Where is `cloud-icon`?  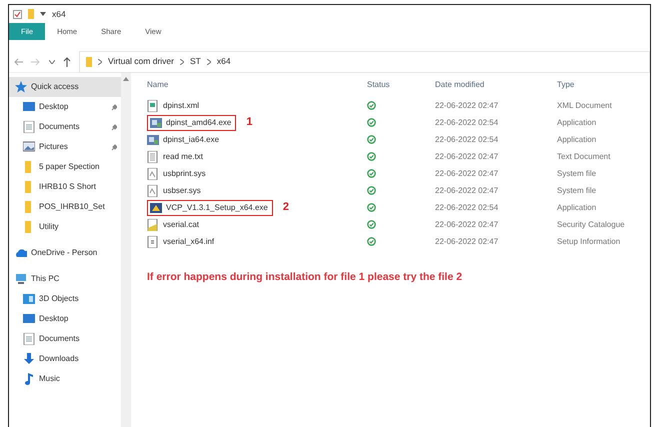 cloud-icon is located at coordinates (21, 253).